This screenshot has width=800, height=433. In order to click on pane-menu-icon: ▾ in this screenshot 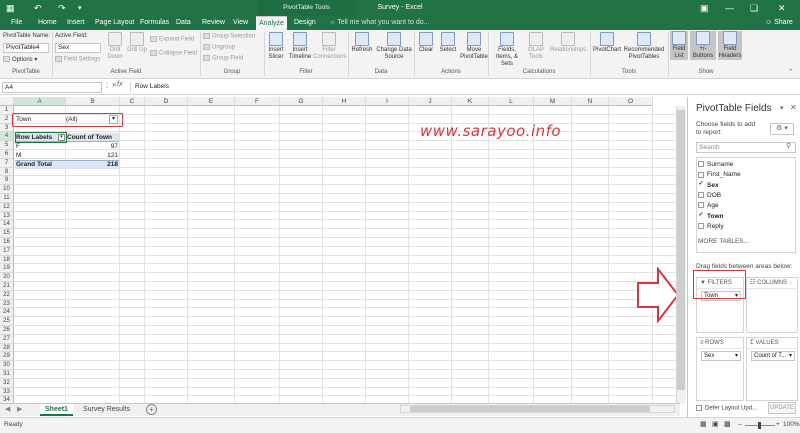, I will do `click(782, 108)`.